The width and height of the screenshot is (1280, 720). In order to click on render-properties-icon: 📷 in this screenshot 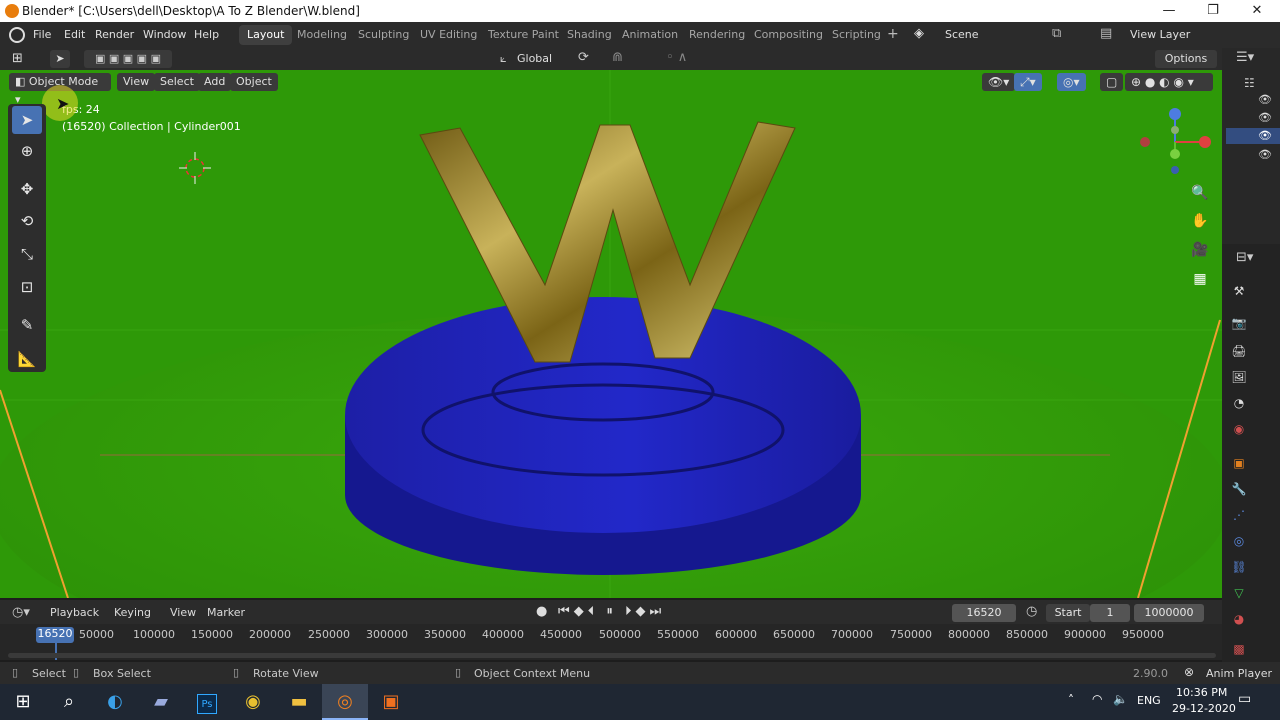, I will do `click(1239, 323)`.